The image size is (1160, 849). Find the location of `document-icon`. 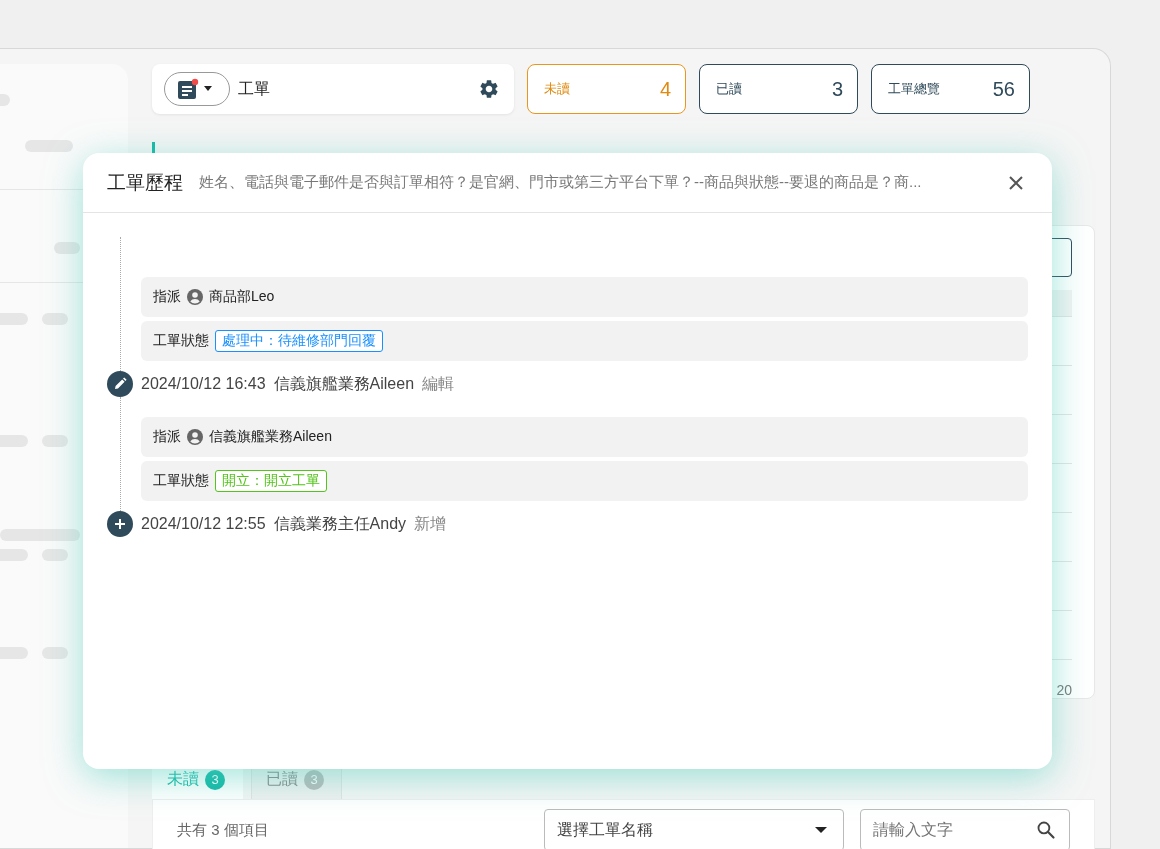

document-icon is located at coordinates (188, 89).